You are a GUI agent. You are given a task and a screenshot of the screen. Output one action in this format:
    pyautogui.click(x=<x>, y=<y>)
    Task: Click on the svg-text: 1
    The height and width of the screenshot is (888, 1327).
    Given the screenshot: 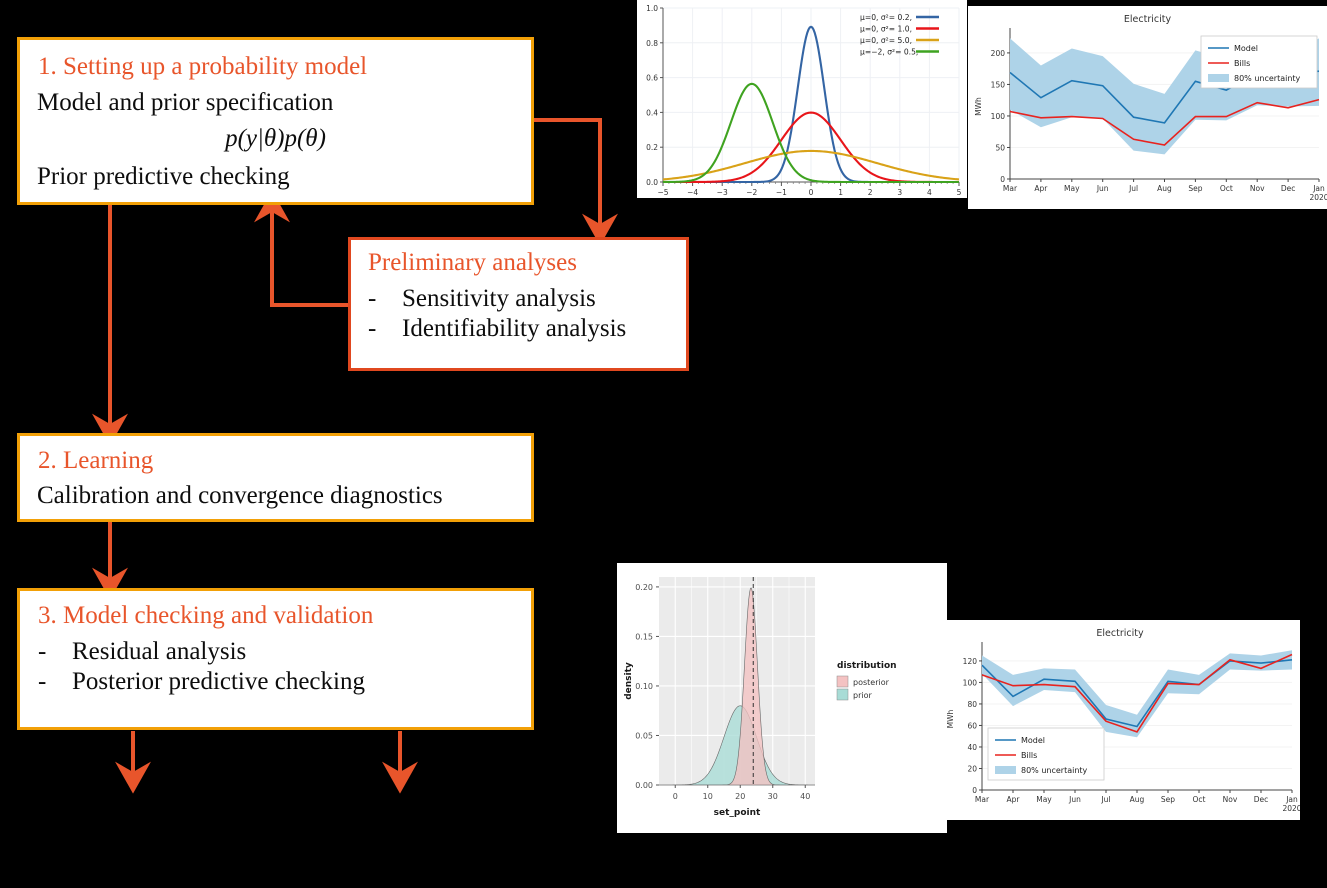 What is the action you would take?
    pyautogui.click(x=840, y=192)
    